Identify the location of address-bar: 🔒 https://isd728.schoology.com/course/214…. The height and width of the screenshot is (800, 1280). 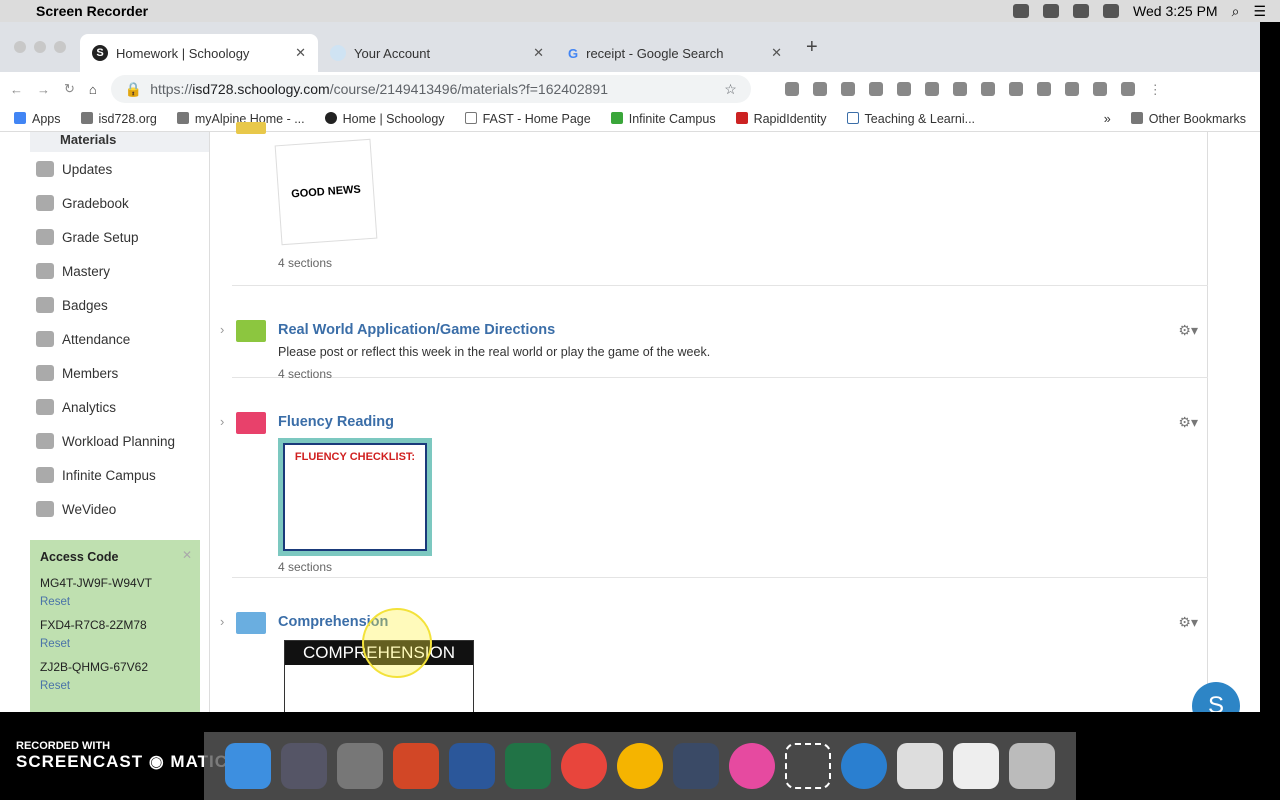
(430, 89).